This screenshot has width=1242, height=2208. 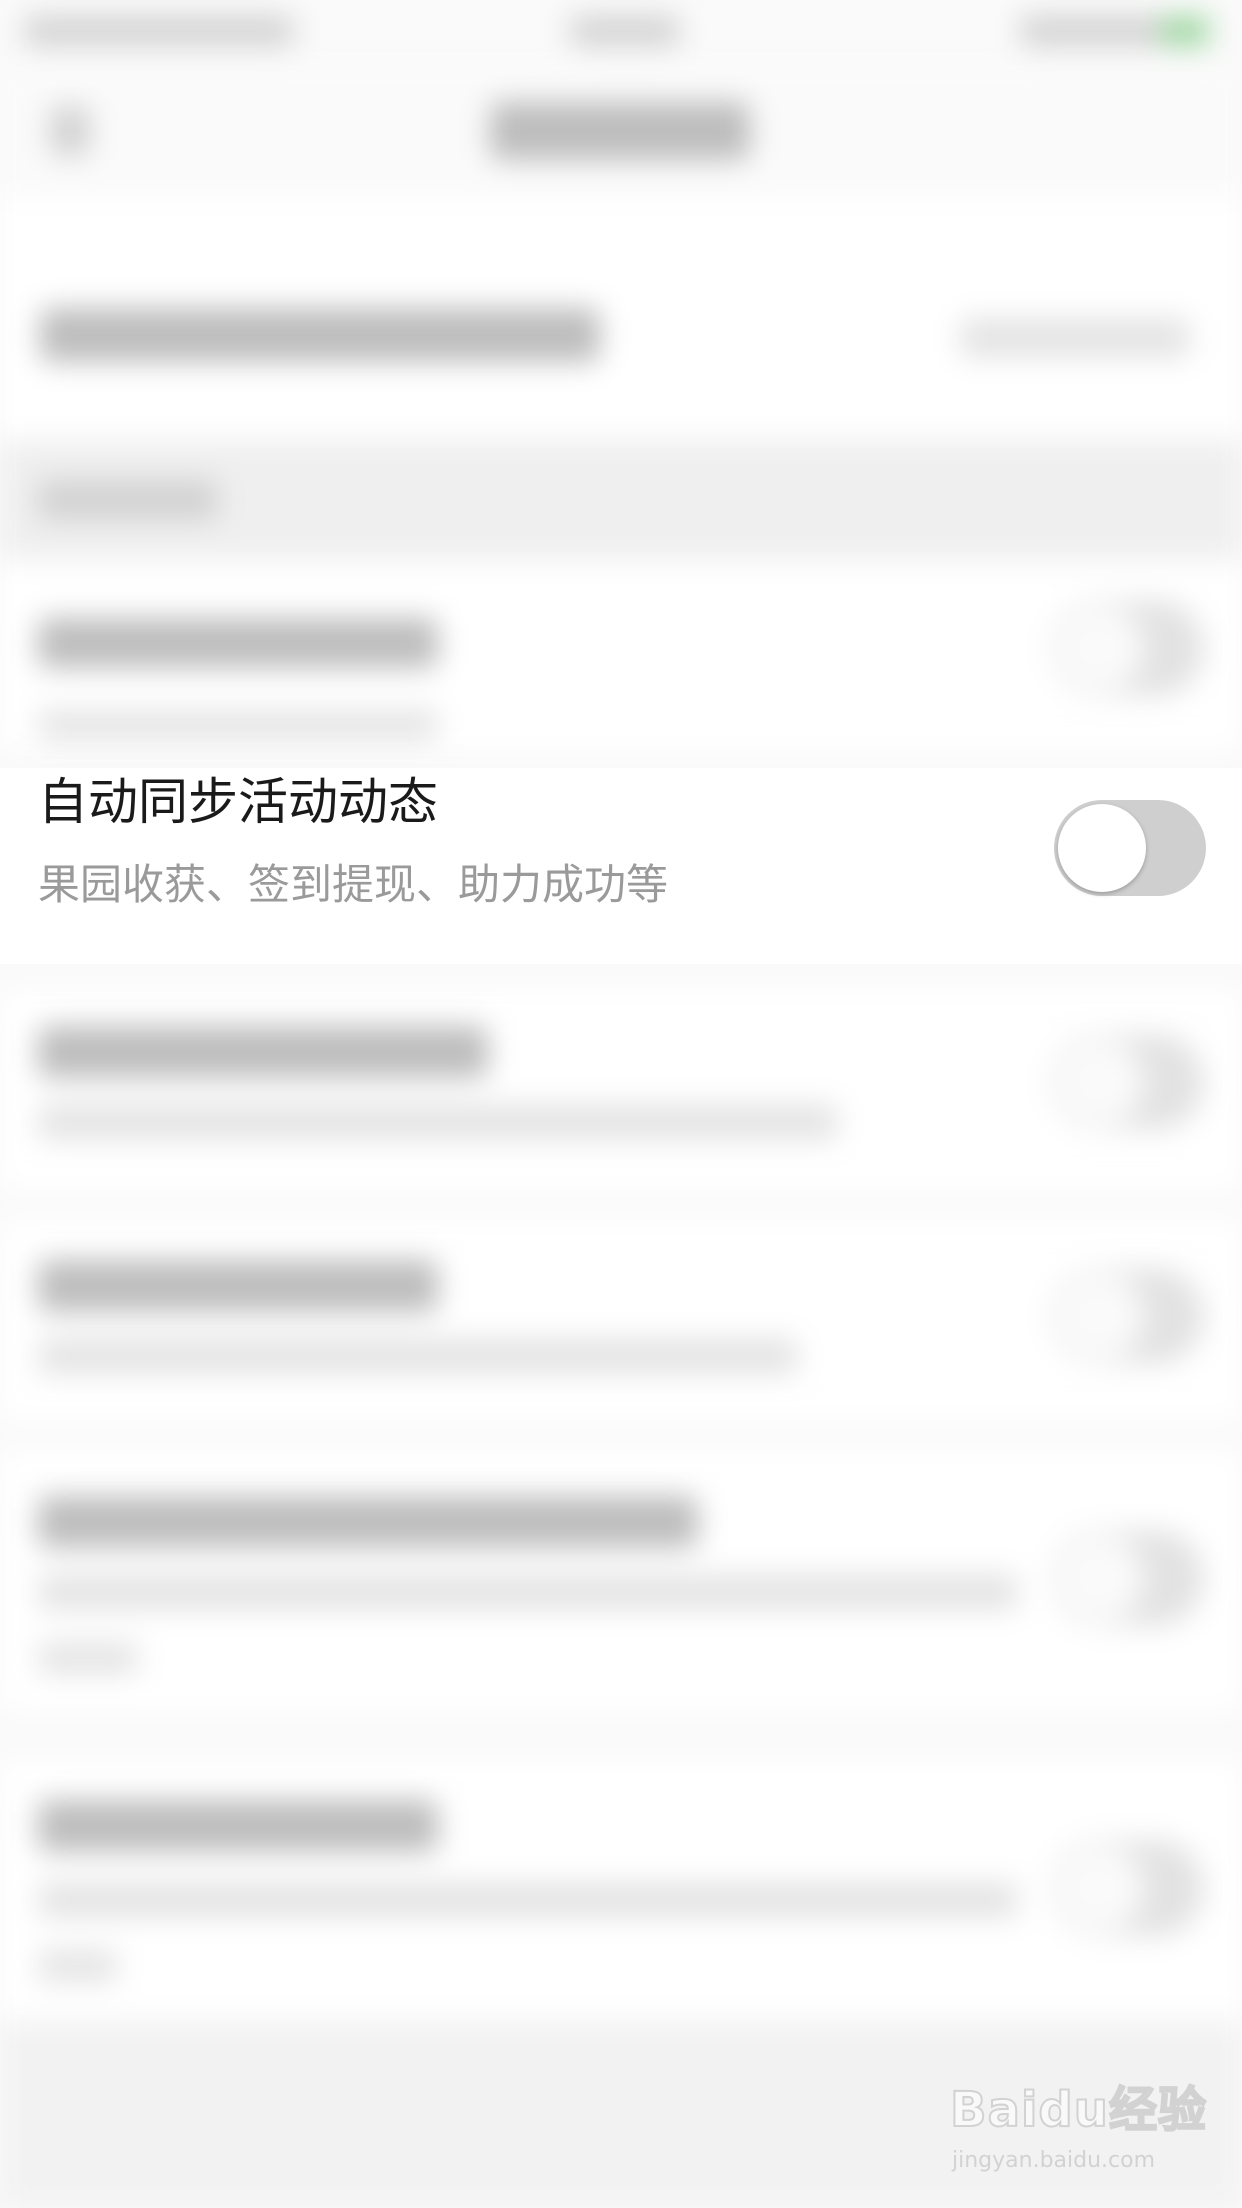 I want to click on nav-bar, so click(x=621, y=132).